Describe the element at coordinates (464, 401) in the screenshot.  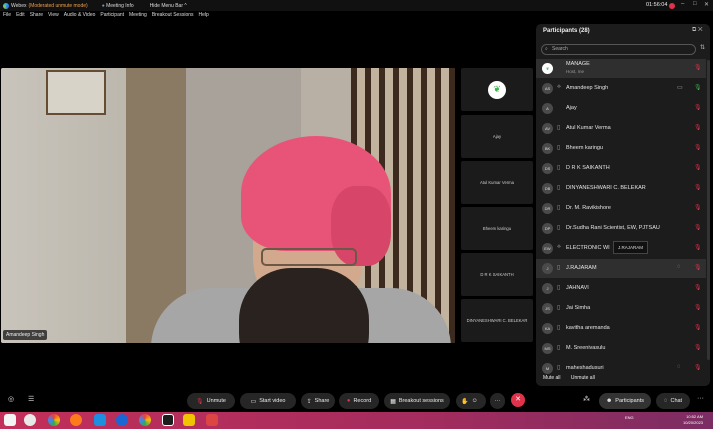
I see `hand-raise-icon: ✋` at that location.